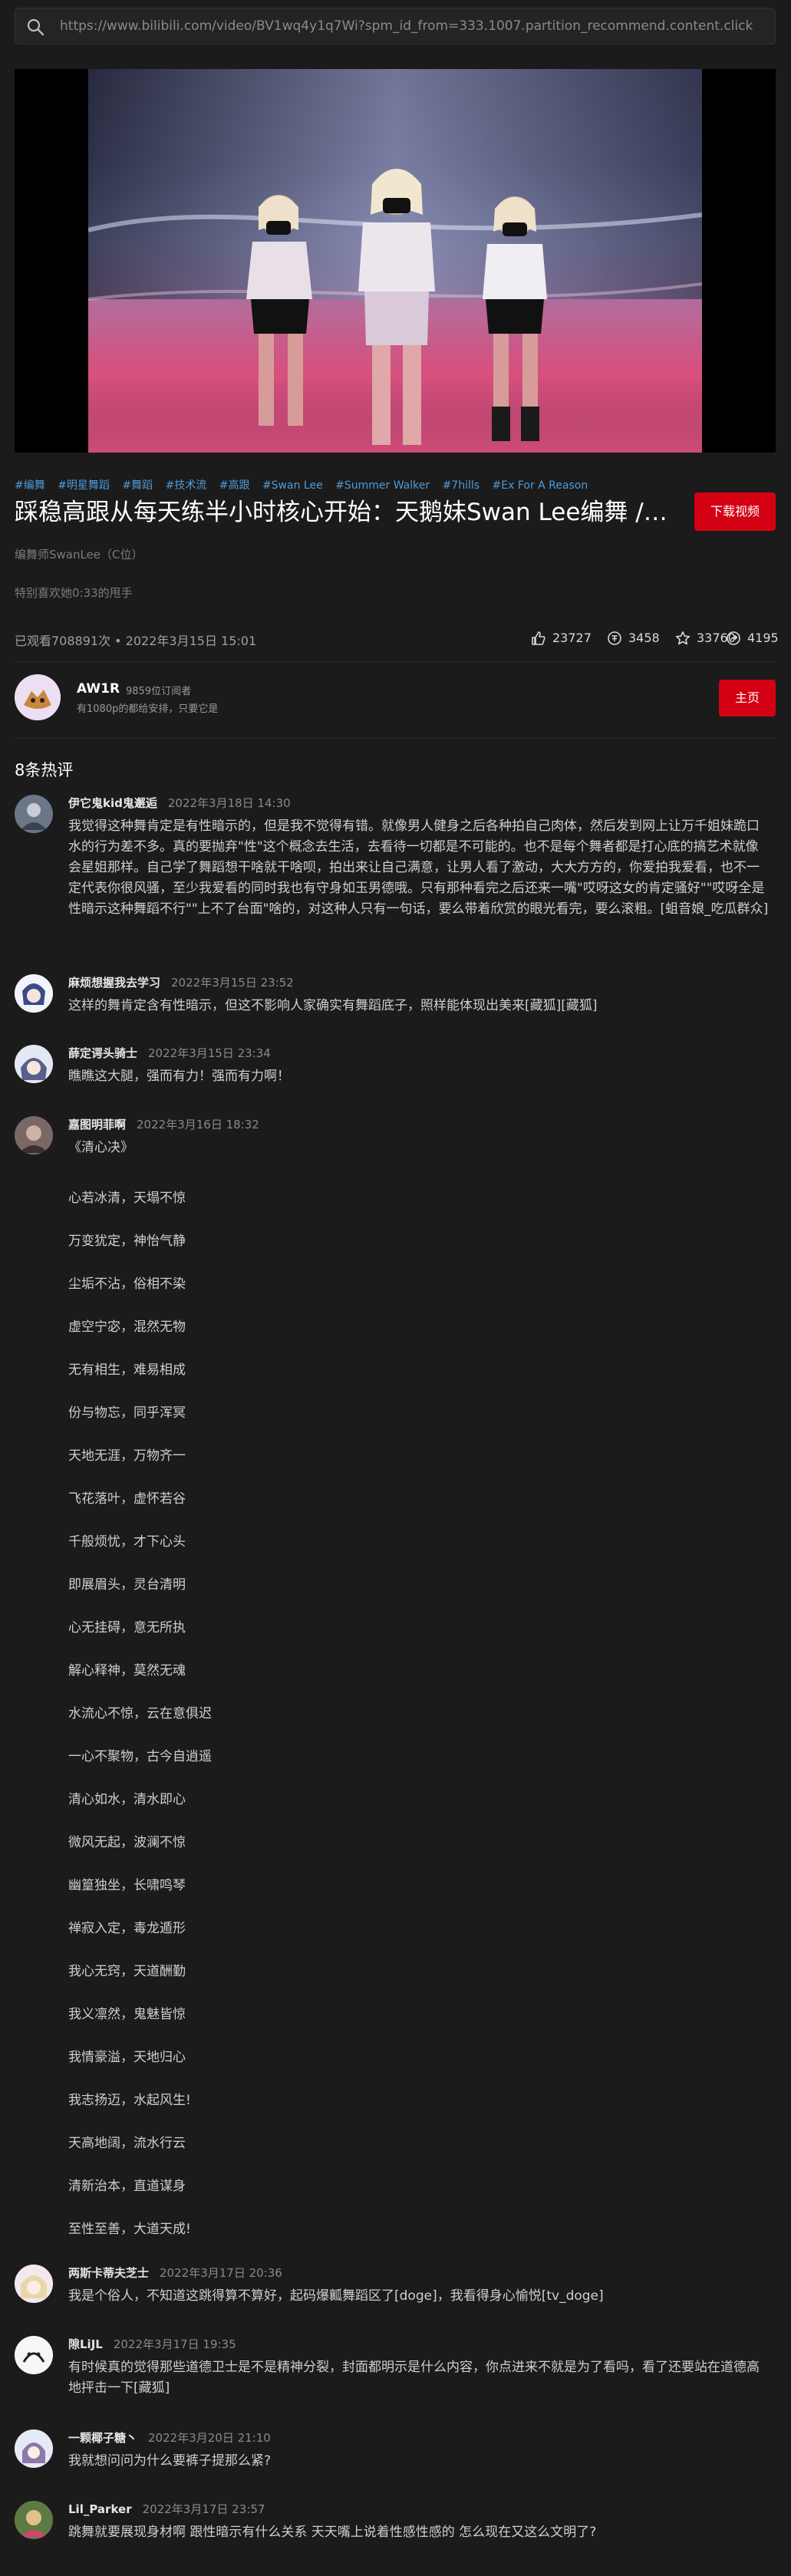 The width and height of the screenshot is (791, 2576). I want to click on view-count: 已观看708891次 • 2022年3月15日 15:01, so click(136, 641).